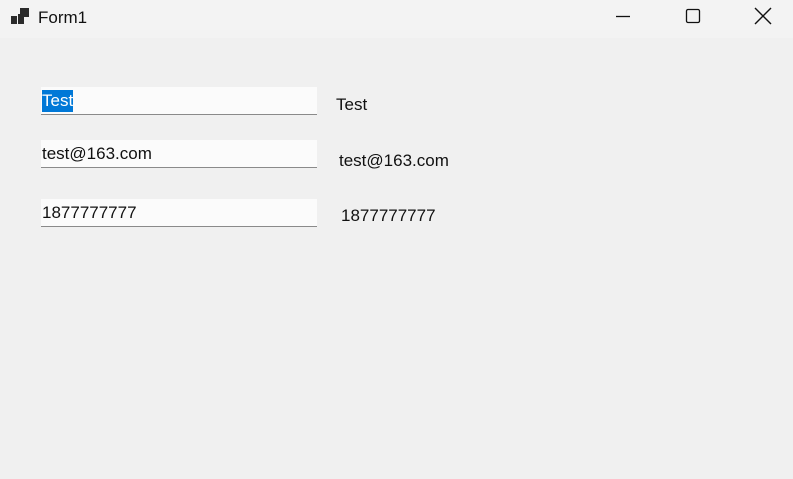 The height and width of the screenshot is (479, 793). Describe the element at coordinates (352, 104) in the screenshot. I see `label-name: Test` at that location.